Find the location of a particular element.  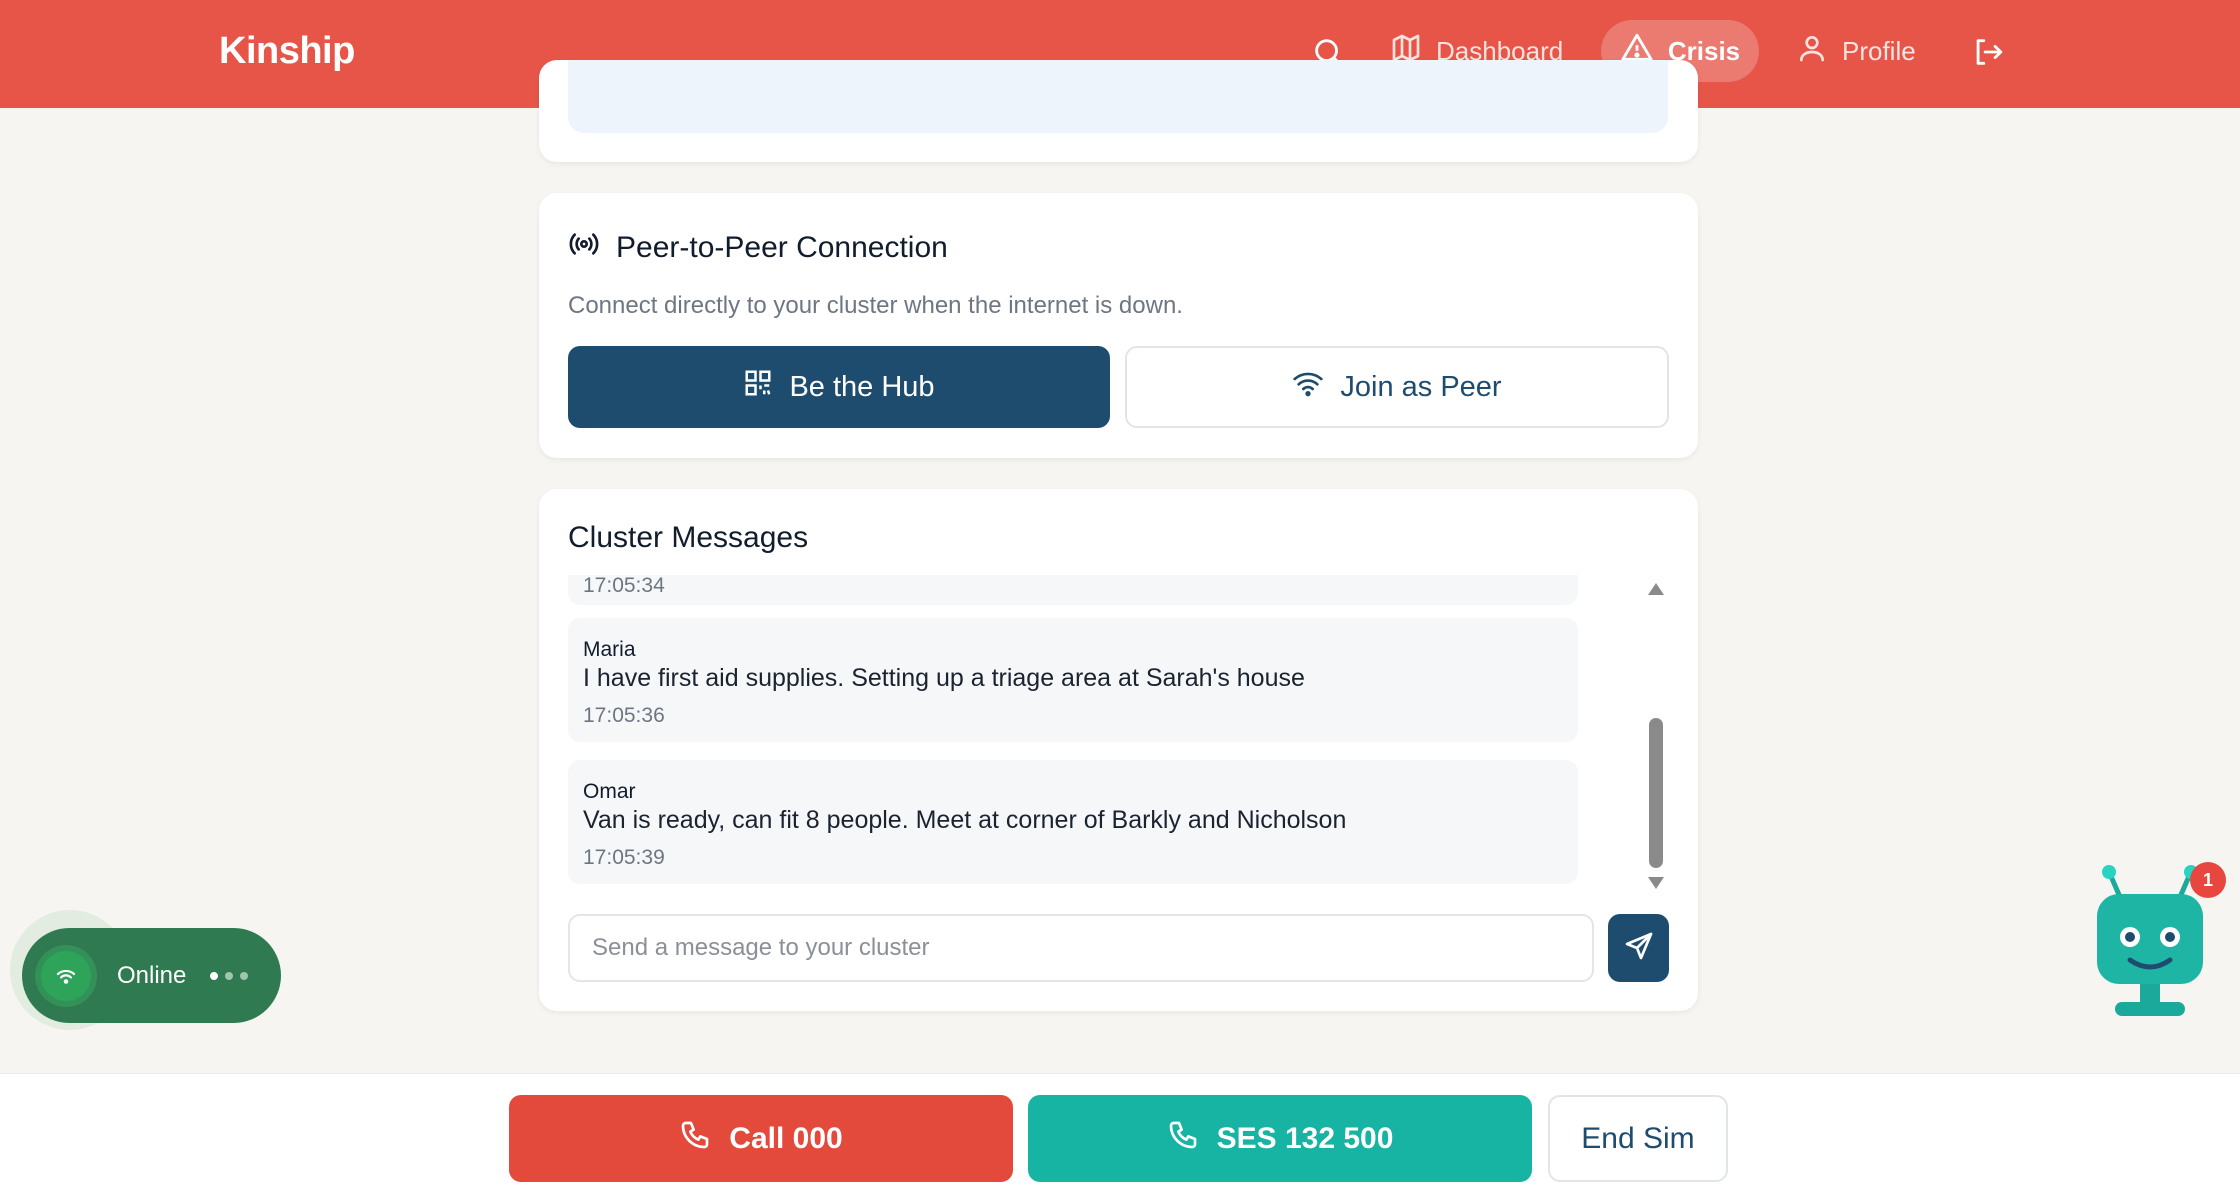

nav-profile: Profile is located at coordinates (1856, 51).